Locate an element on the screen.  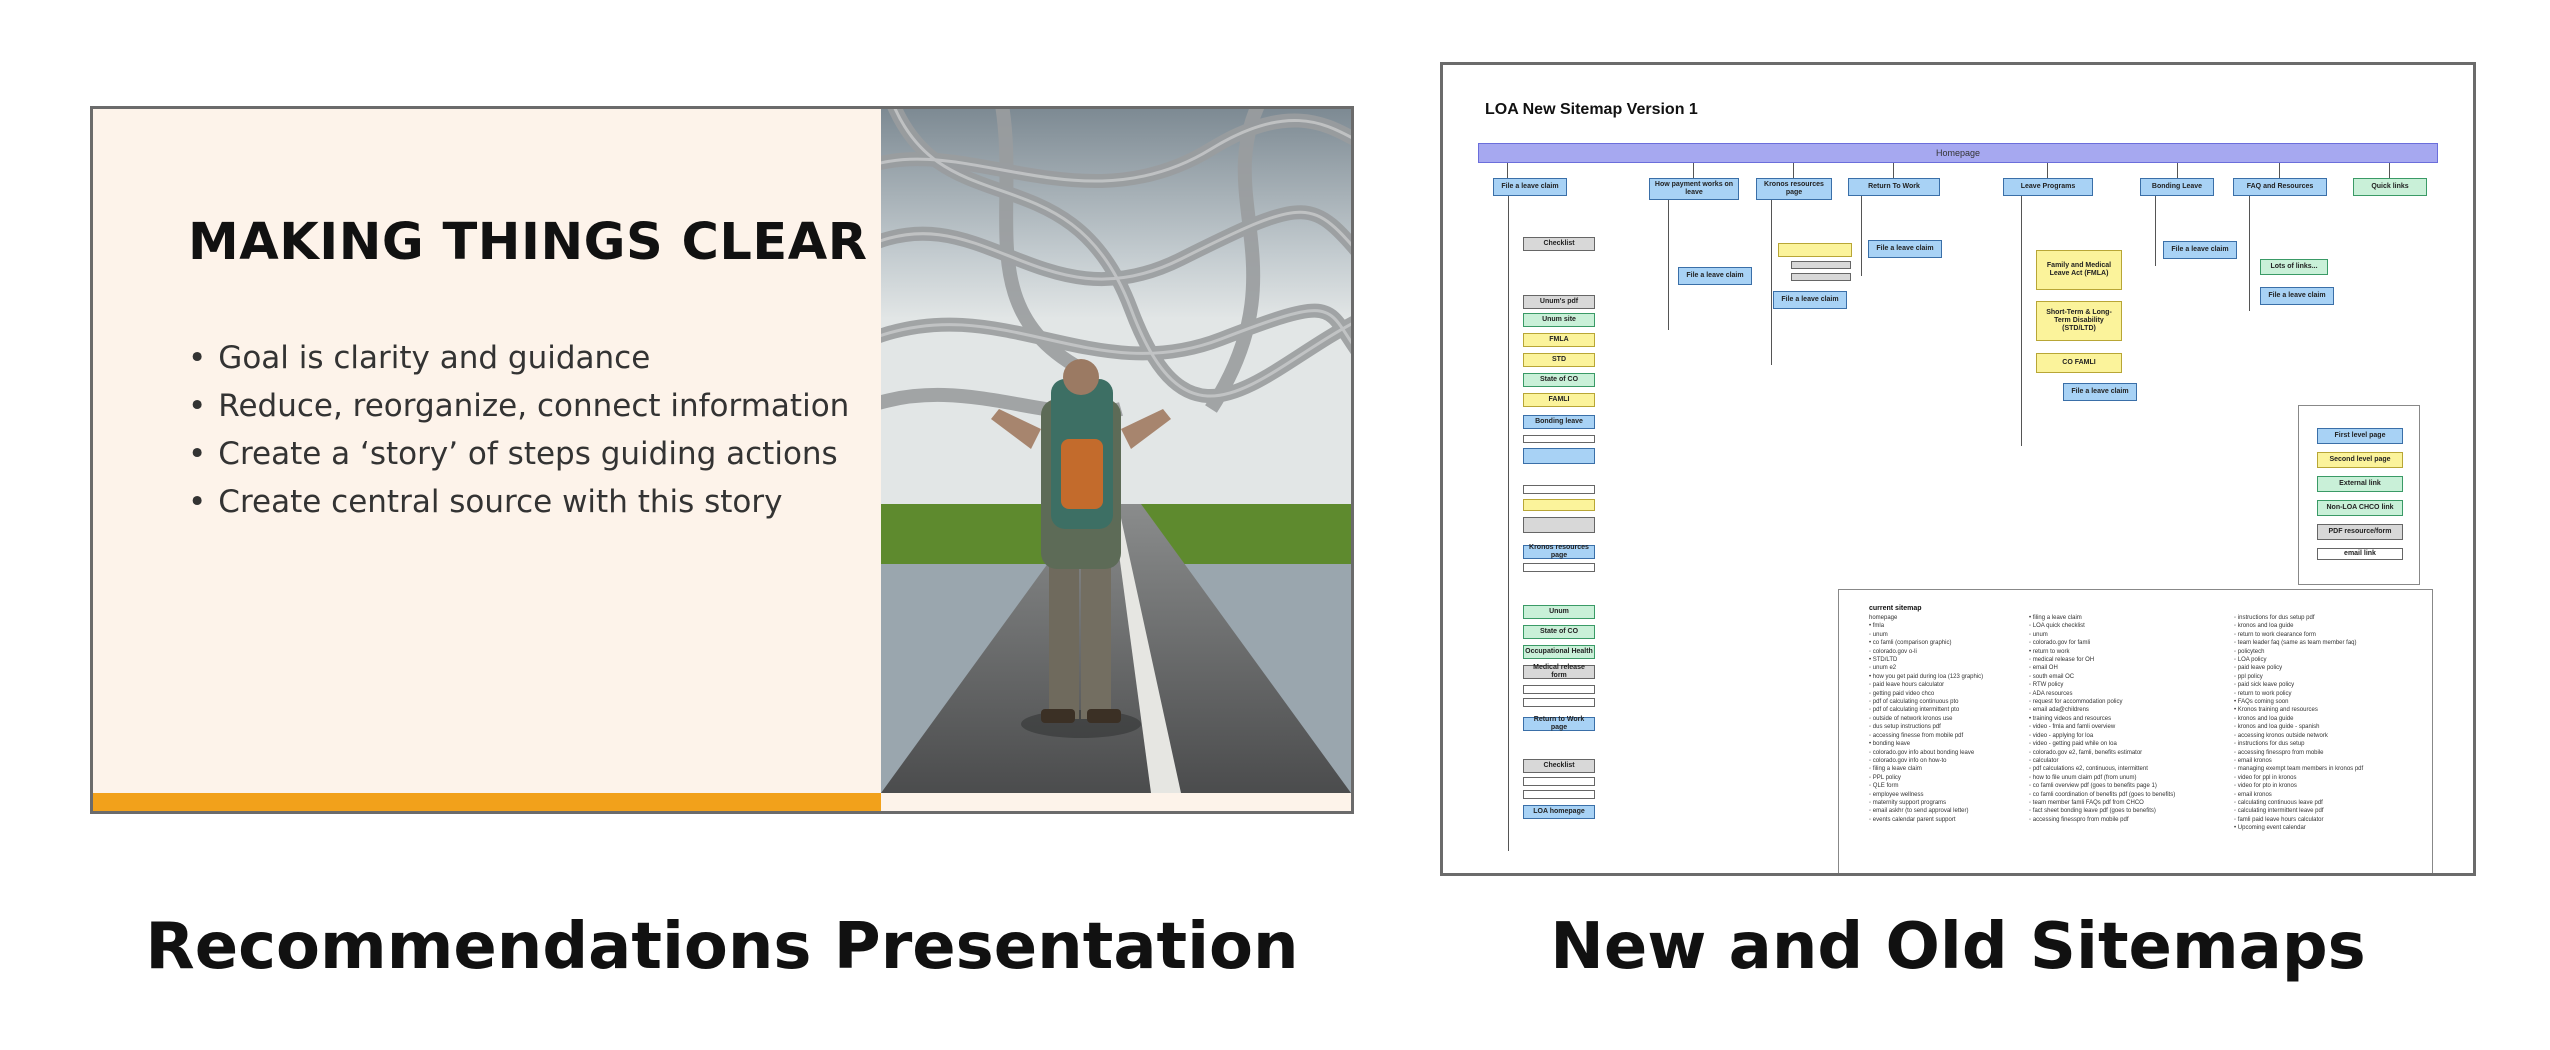
node-payment: How payment works on leave is located at coordinates (1694, 189).